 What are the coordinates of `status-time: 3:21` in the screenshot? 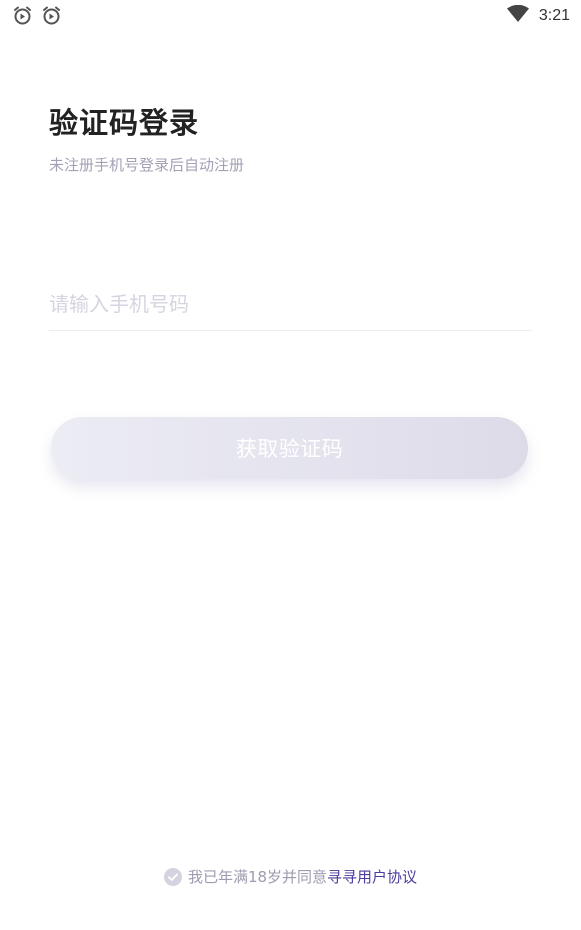 It's located at (554, 15).